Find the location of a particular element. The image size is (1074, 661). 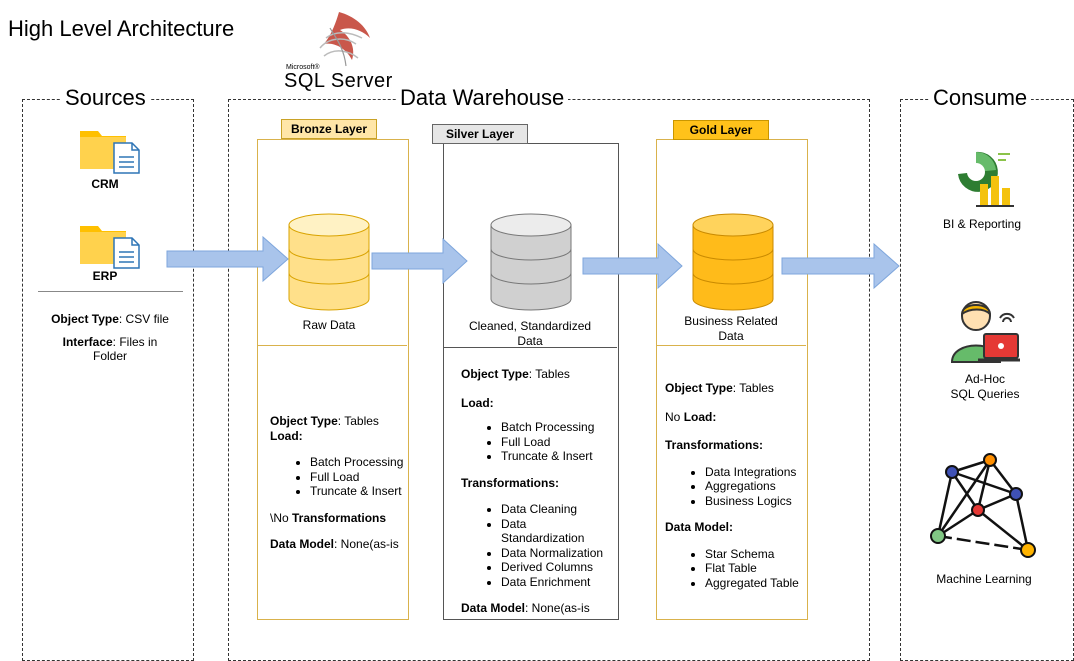

silver-transform-item: Data Cleaning is located at coordinates (557, 509).